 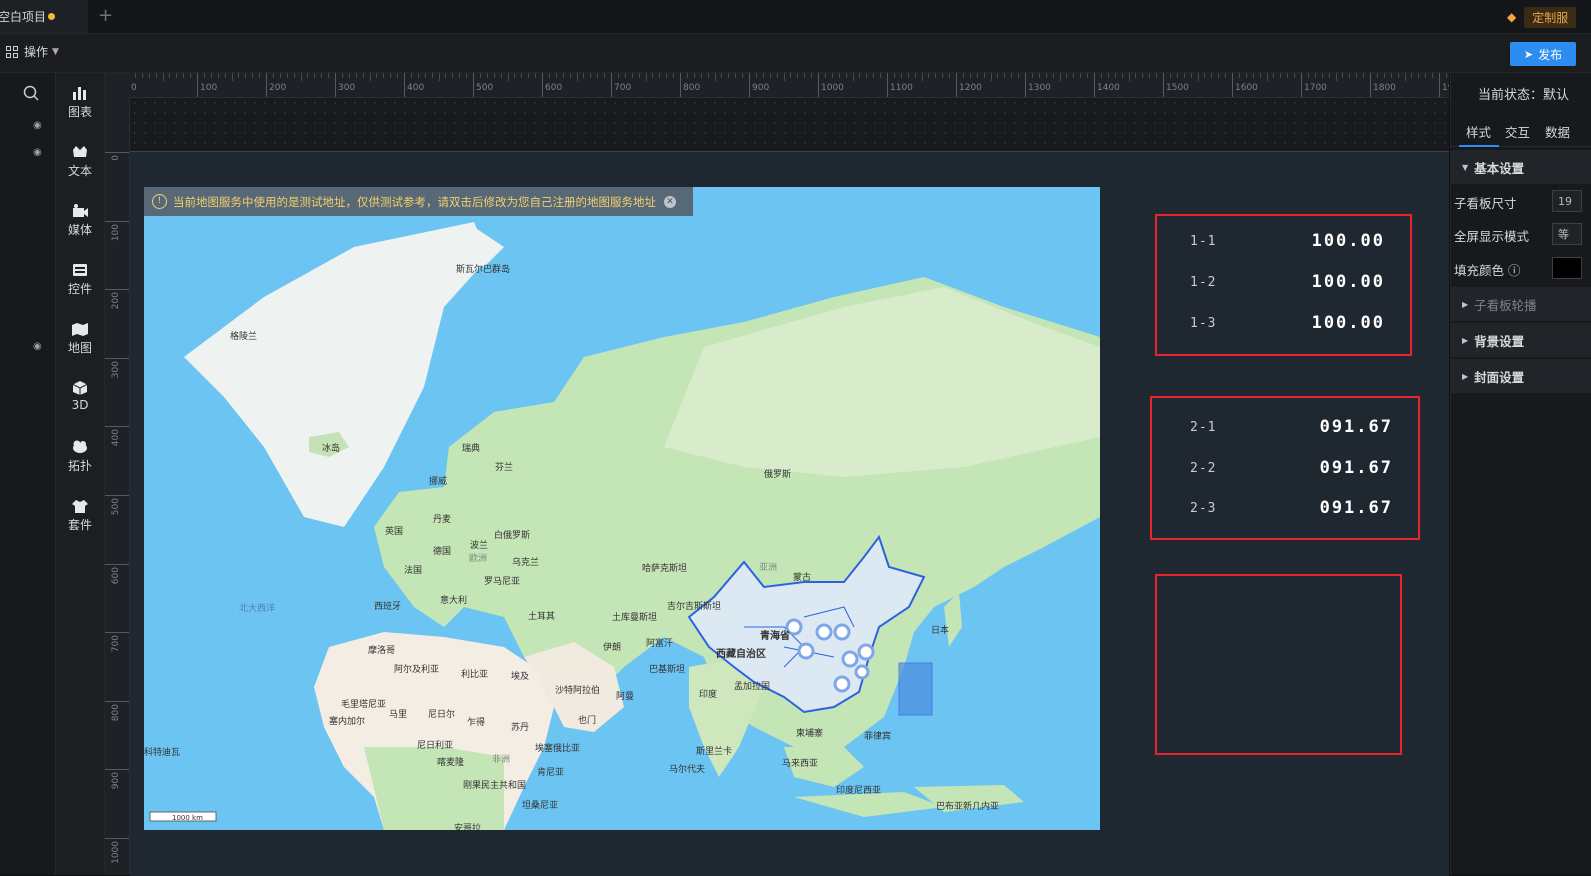 What do you see at coordinates (80, 338) in the screenshot?
I see `rail-item-map: 地图` at bounding box center [80, 338].